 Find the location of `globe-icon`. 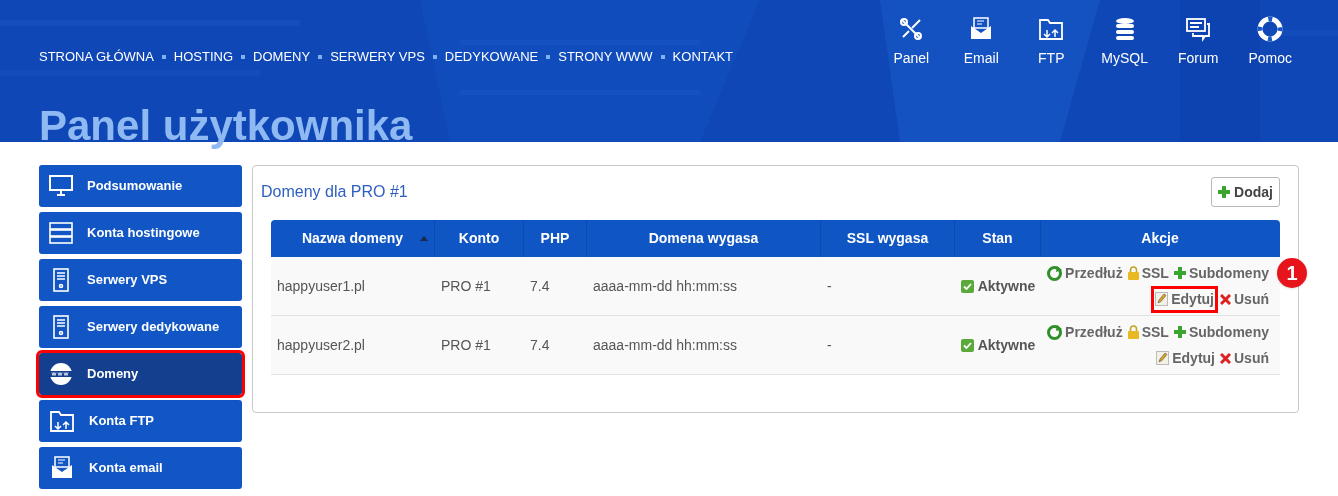

globe-icon is located at coordinates (61, 374).